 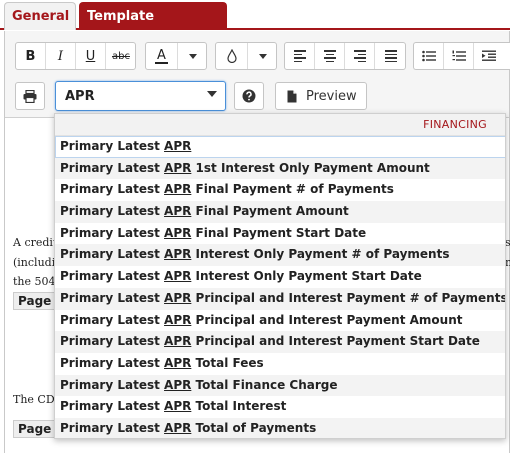 I want to click on field-select-value: APR, so click(x=80, y=96).